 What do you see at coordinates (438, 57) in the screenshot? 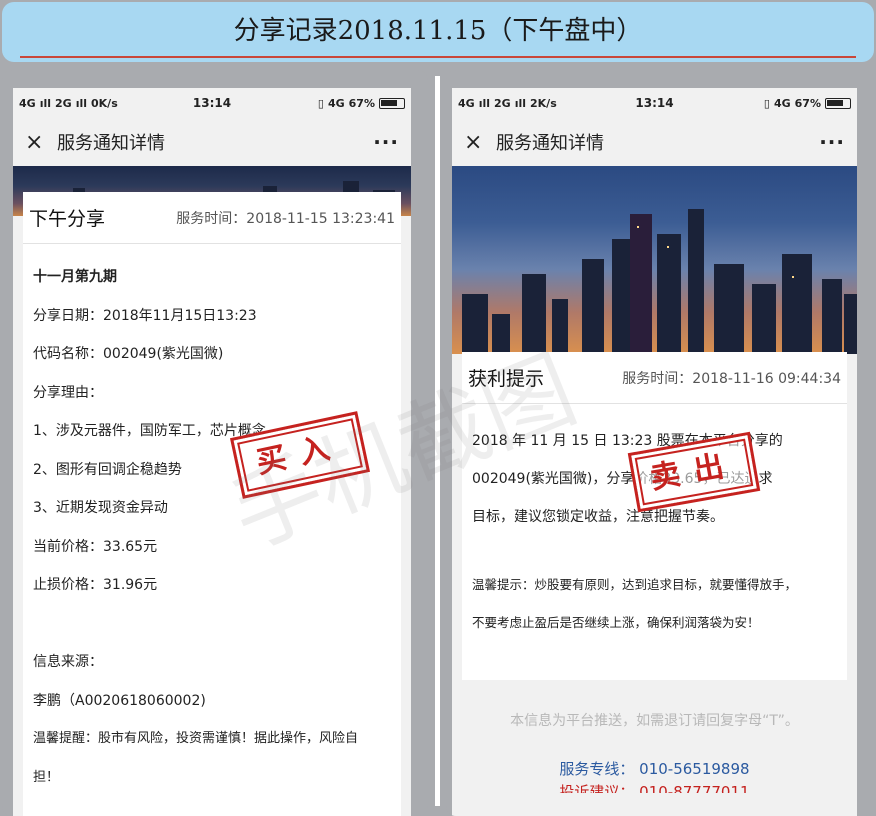
I see `banner-underline` at bounding box center [438, 57].